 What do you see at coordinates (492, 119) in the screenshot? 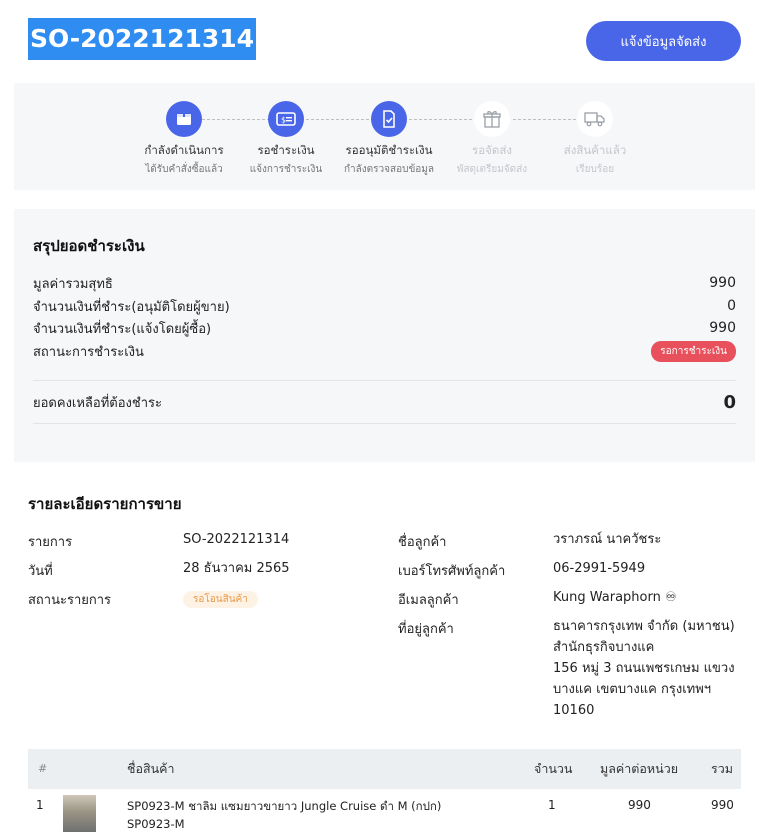
I see `gift-icon` at bounding box center [492, 119].